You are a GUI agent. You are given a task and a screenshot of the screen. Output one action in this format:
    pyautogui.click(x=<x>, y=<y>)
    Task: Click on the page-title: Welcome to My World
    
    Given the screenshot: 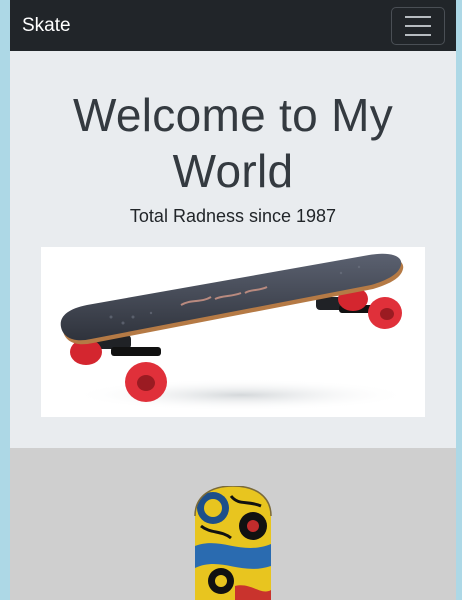 What is the action you would take?
    pyautogui.click(x=232, y=143)
    